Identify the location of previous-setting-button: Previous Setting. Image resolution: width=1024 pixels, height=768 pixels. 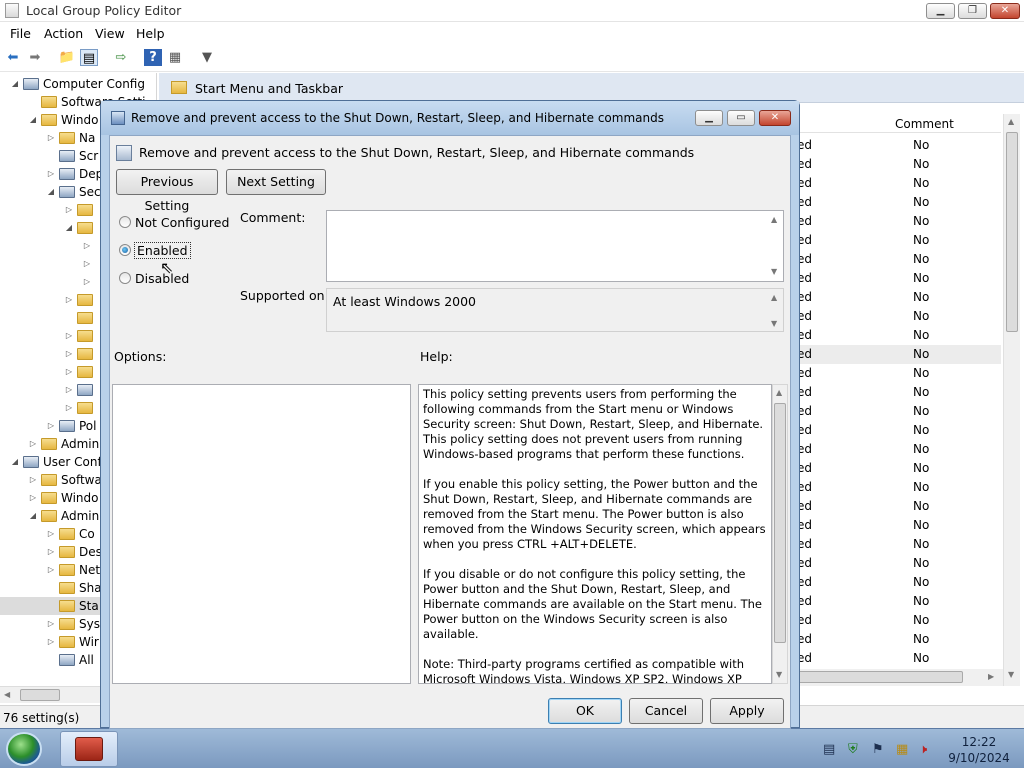
(167, 191).